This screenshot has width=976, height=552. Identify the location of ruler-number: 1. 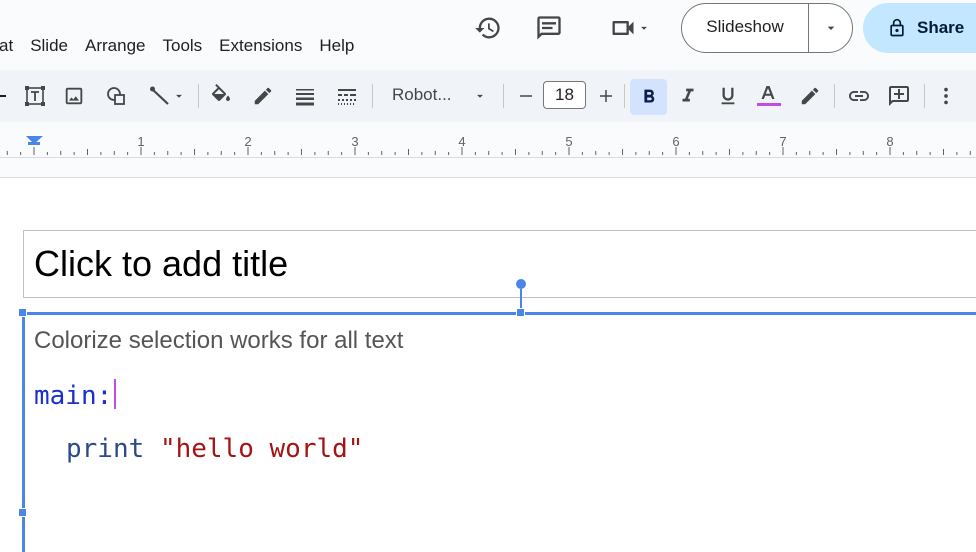
(140, 141).